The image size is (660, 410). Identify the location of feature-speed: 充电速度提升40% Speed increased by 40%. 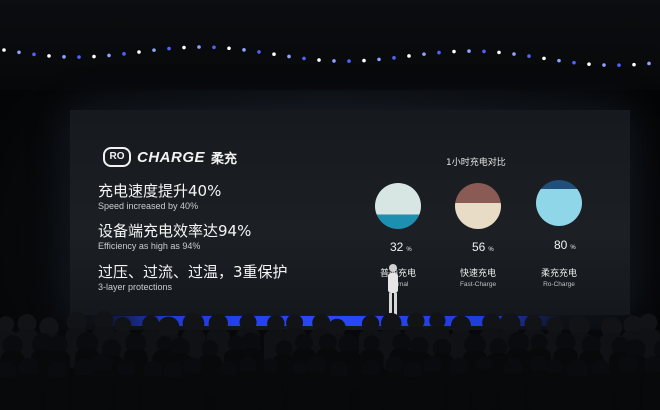
(159, 197).